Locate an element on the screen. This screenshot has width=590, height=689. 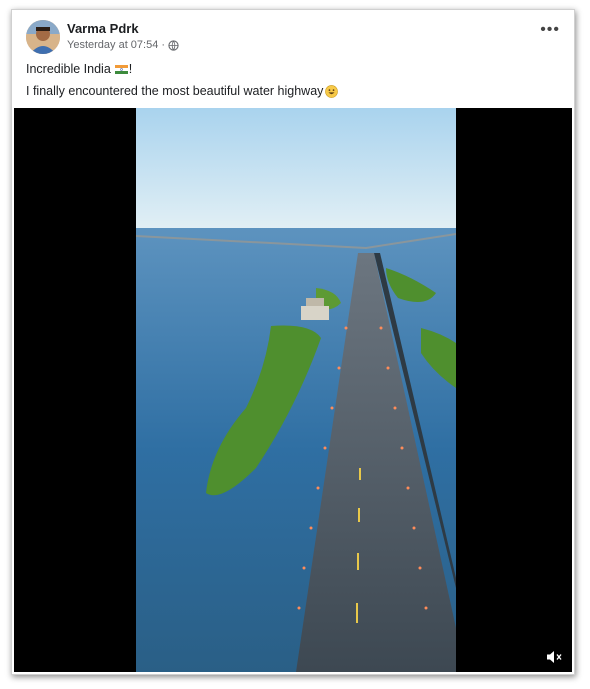
author-avatar is located at coordinates (43, 37).